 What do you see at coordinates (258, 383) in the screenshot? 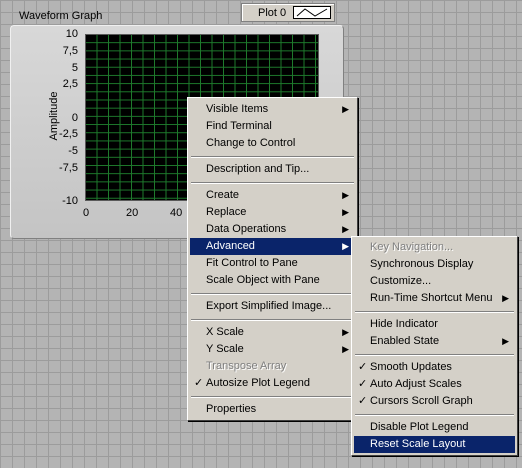
I see `menu-item-label: Autosize Plot Legend` at bounding box center [258, 383].